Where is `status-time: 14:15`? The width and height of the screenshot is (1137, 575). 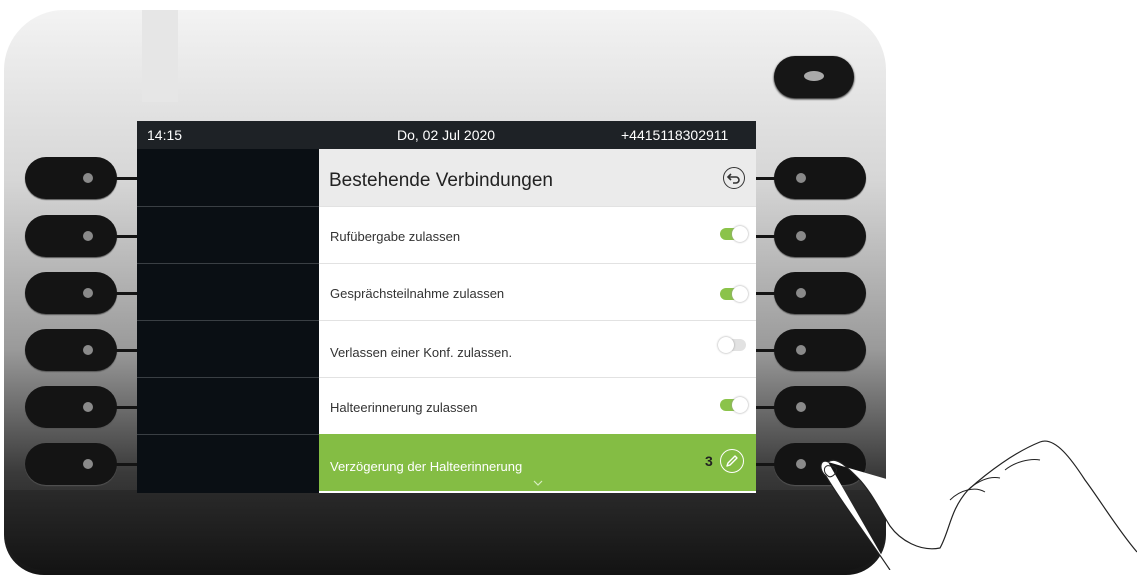
status-time: 14:15 is located at coordinates (165, 135).